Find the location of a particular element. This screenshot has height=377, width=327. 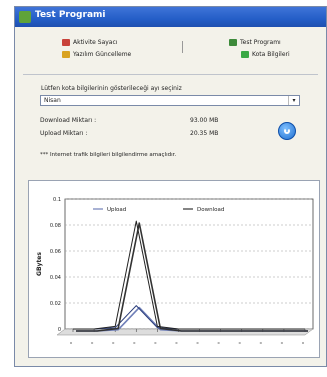

activity-icon is located at coordinates (66, 42).